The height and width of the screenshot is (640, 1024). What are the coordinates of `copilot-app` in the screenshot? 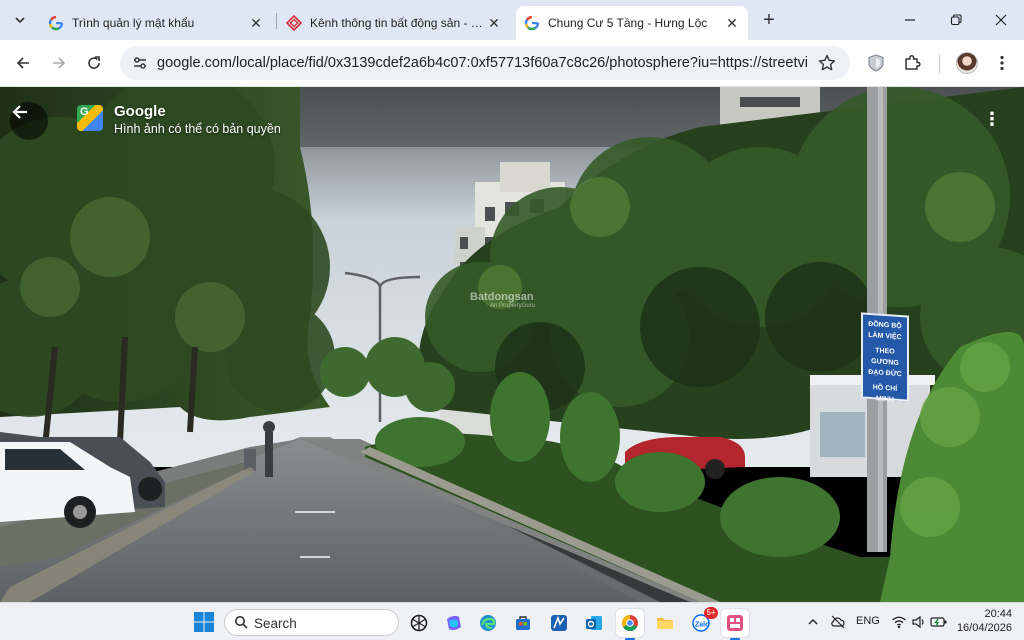 It's located at (454, 623).